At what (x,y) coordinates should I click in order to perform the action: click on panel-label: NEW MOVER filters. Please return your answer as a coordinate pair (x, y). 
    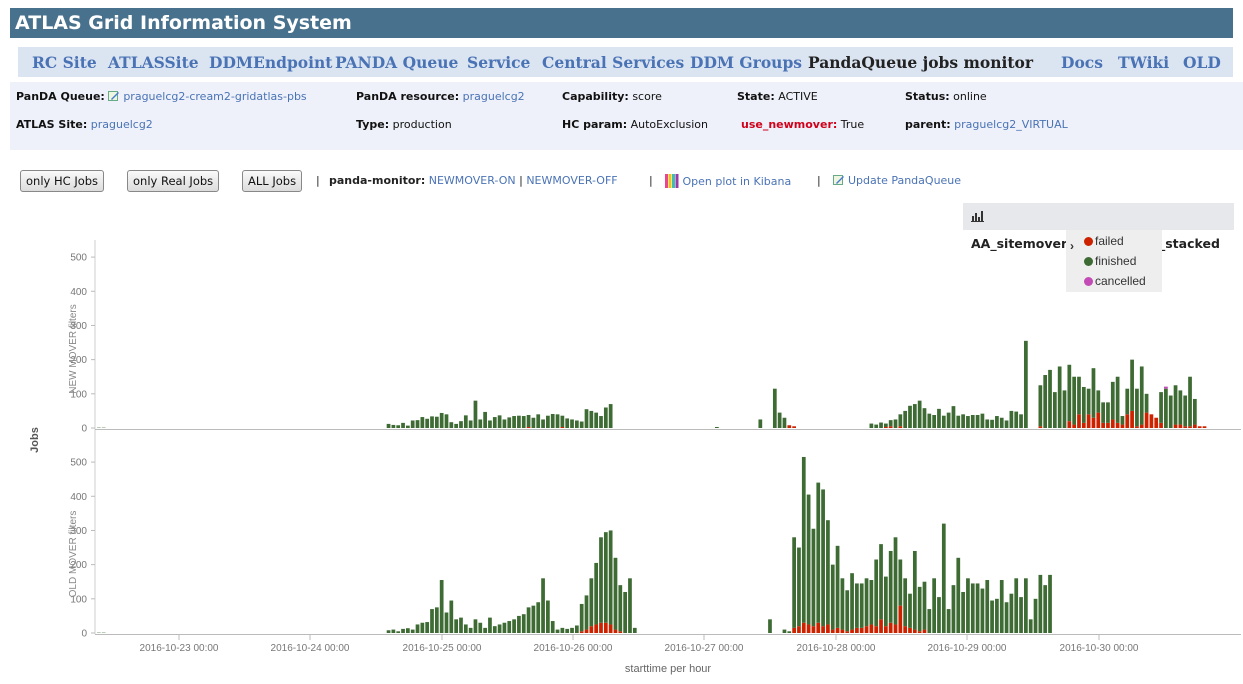
    Looking at the image, I should click on (73, 348).